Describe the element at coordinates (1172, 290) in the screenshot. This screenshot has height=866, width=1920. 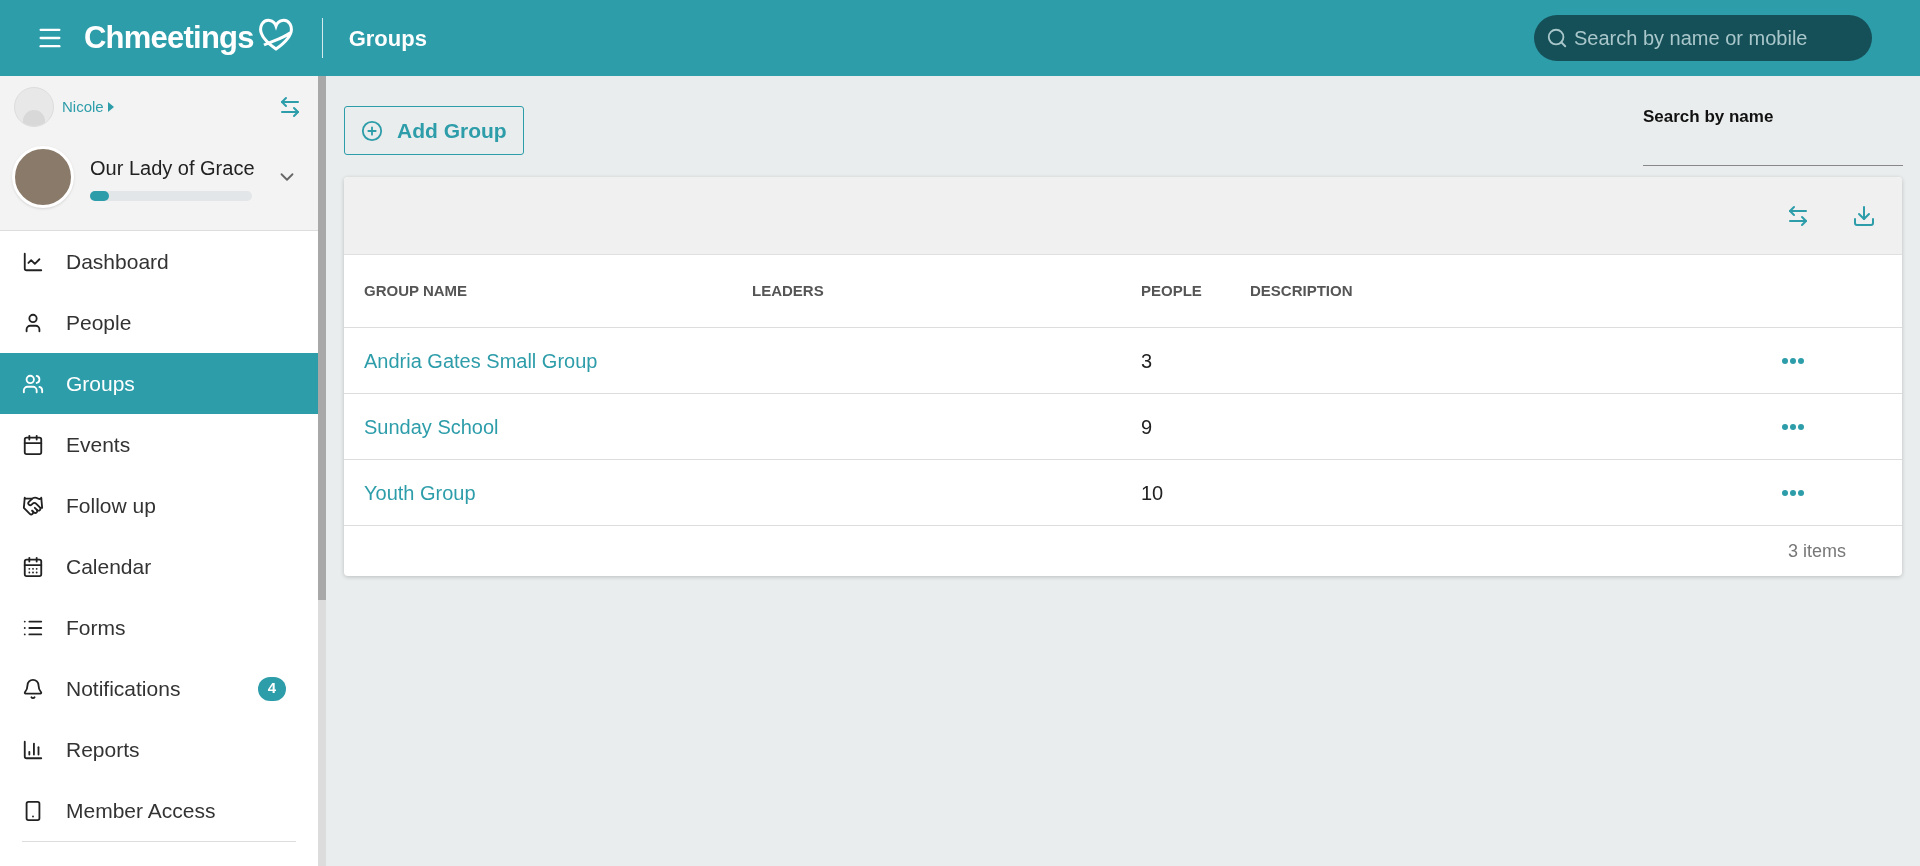
I see `column-header: PEOPLE` at that location.